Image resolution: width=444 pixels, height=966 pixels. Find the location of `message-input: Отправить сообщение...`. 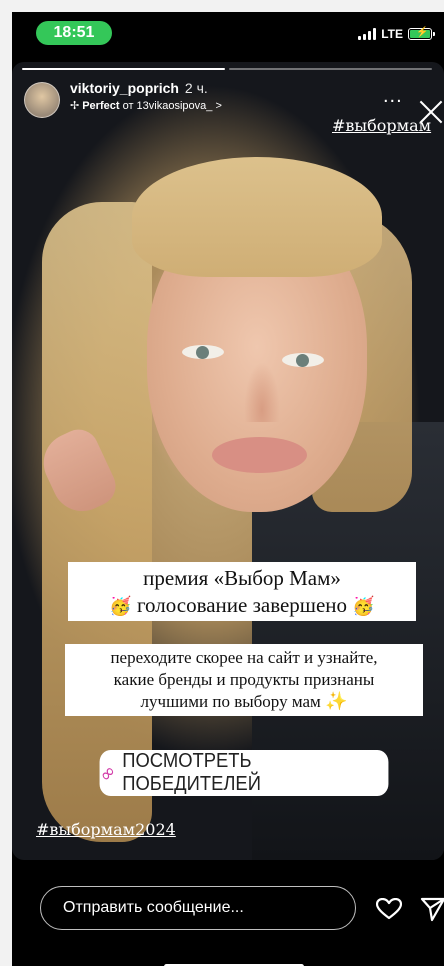

message-input: Отправить сообщение... is located at coordinates (198, 908).